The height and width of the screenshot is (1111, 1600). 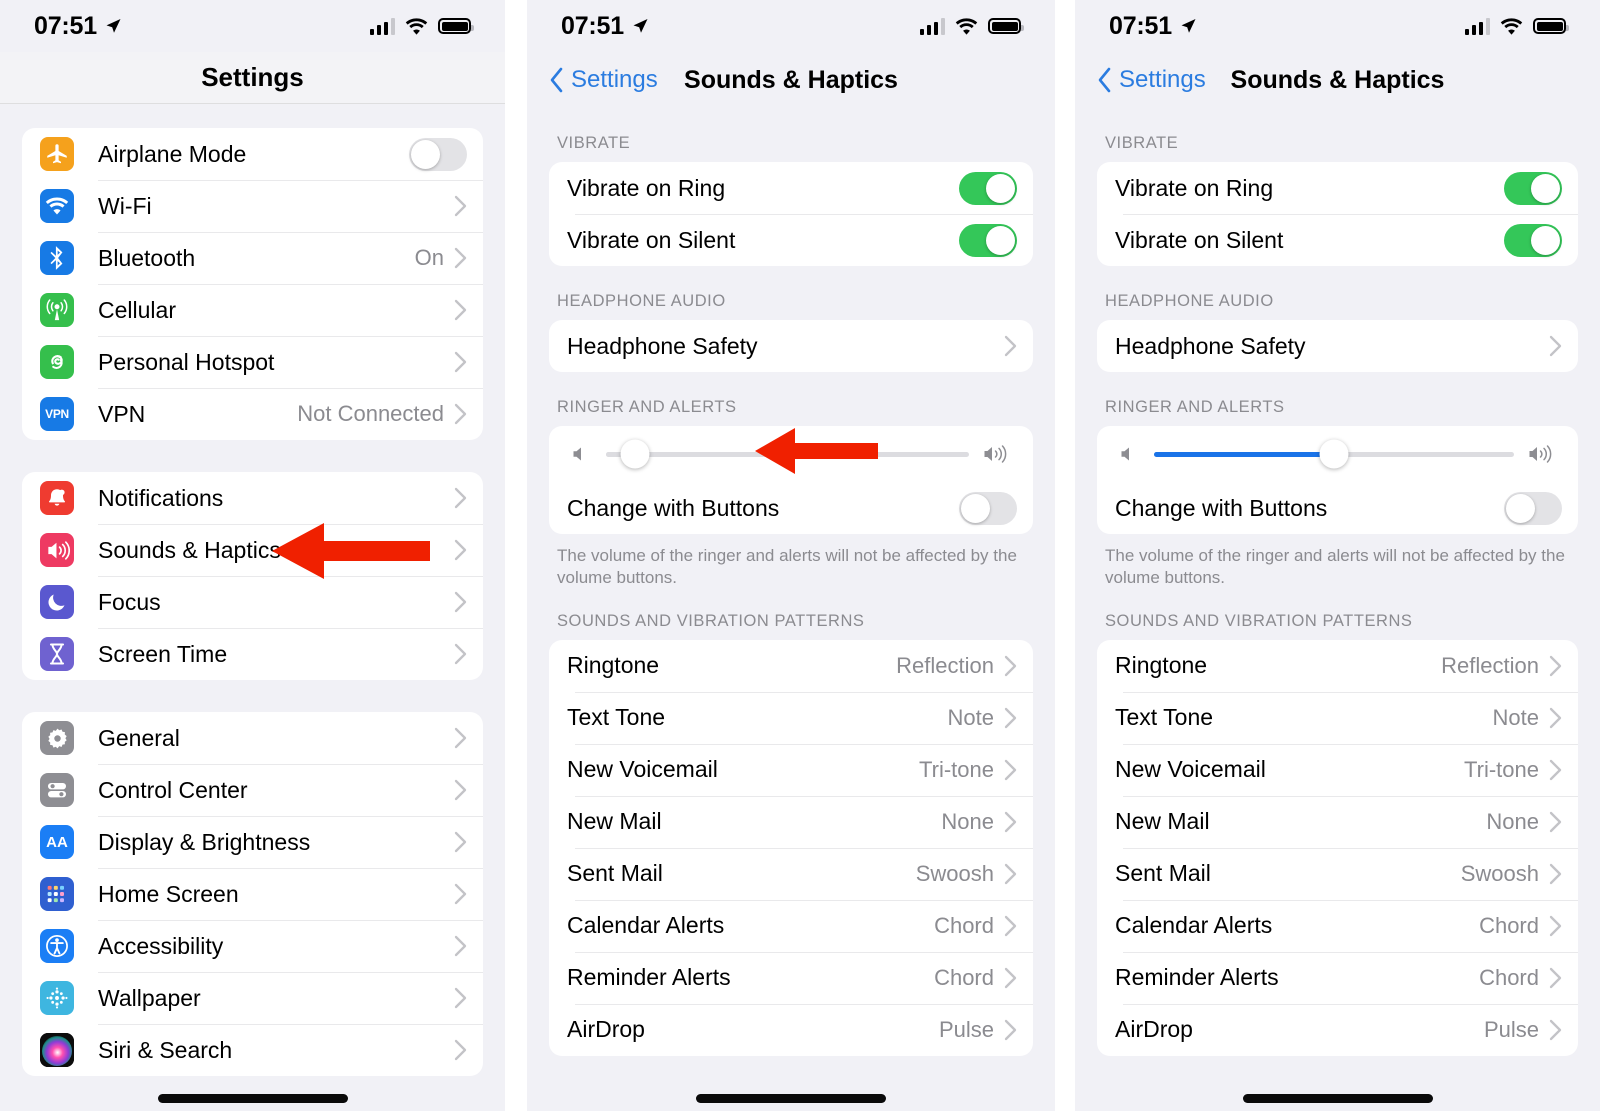 I want to click on sidebar-item-accessibility: Accessibility, so click(x=252, y=946).